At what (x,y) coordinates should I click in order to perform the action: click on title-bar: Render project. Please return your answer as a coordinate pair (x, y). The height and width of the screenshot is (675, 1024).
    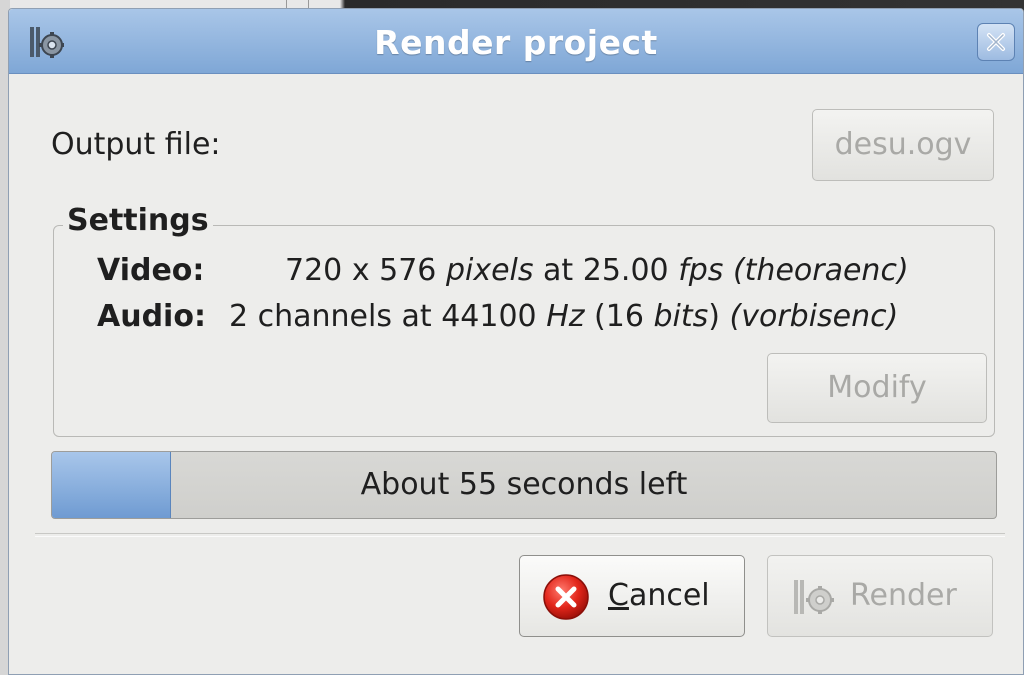
    Looking at the image, I should click on (516, 41).